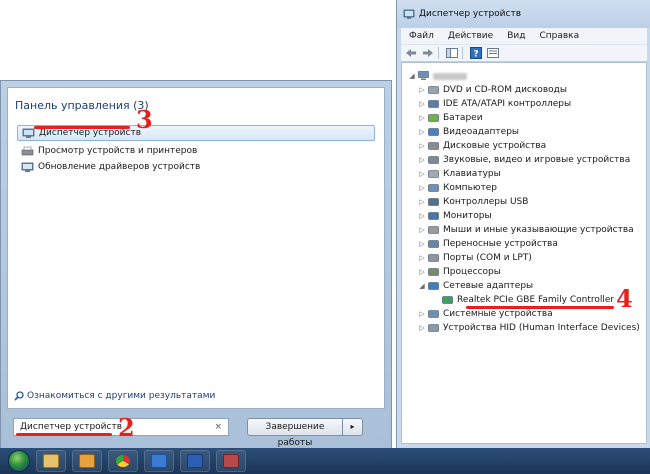  I want to click on shutdown-button: Завершение работы, so click(295, 433).